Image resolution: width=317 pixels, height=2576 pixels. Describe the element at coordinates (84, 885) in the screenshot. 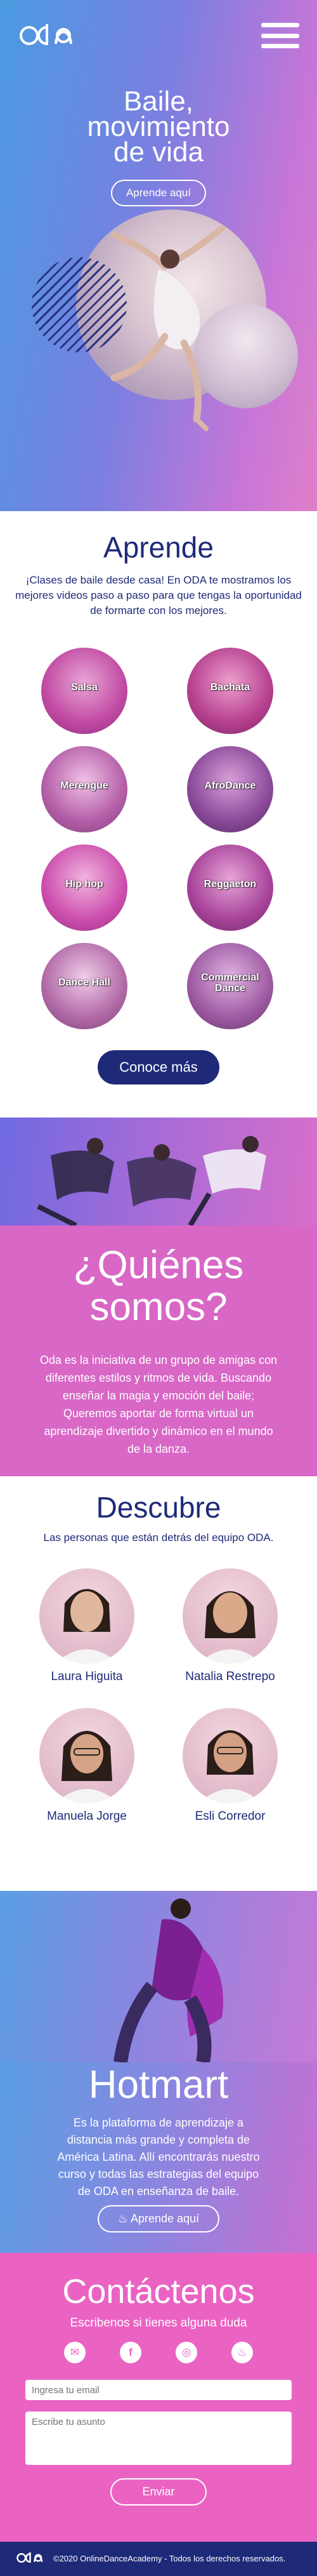

I see `dance-style-label: Hip hop` at that location.